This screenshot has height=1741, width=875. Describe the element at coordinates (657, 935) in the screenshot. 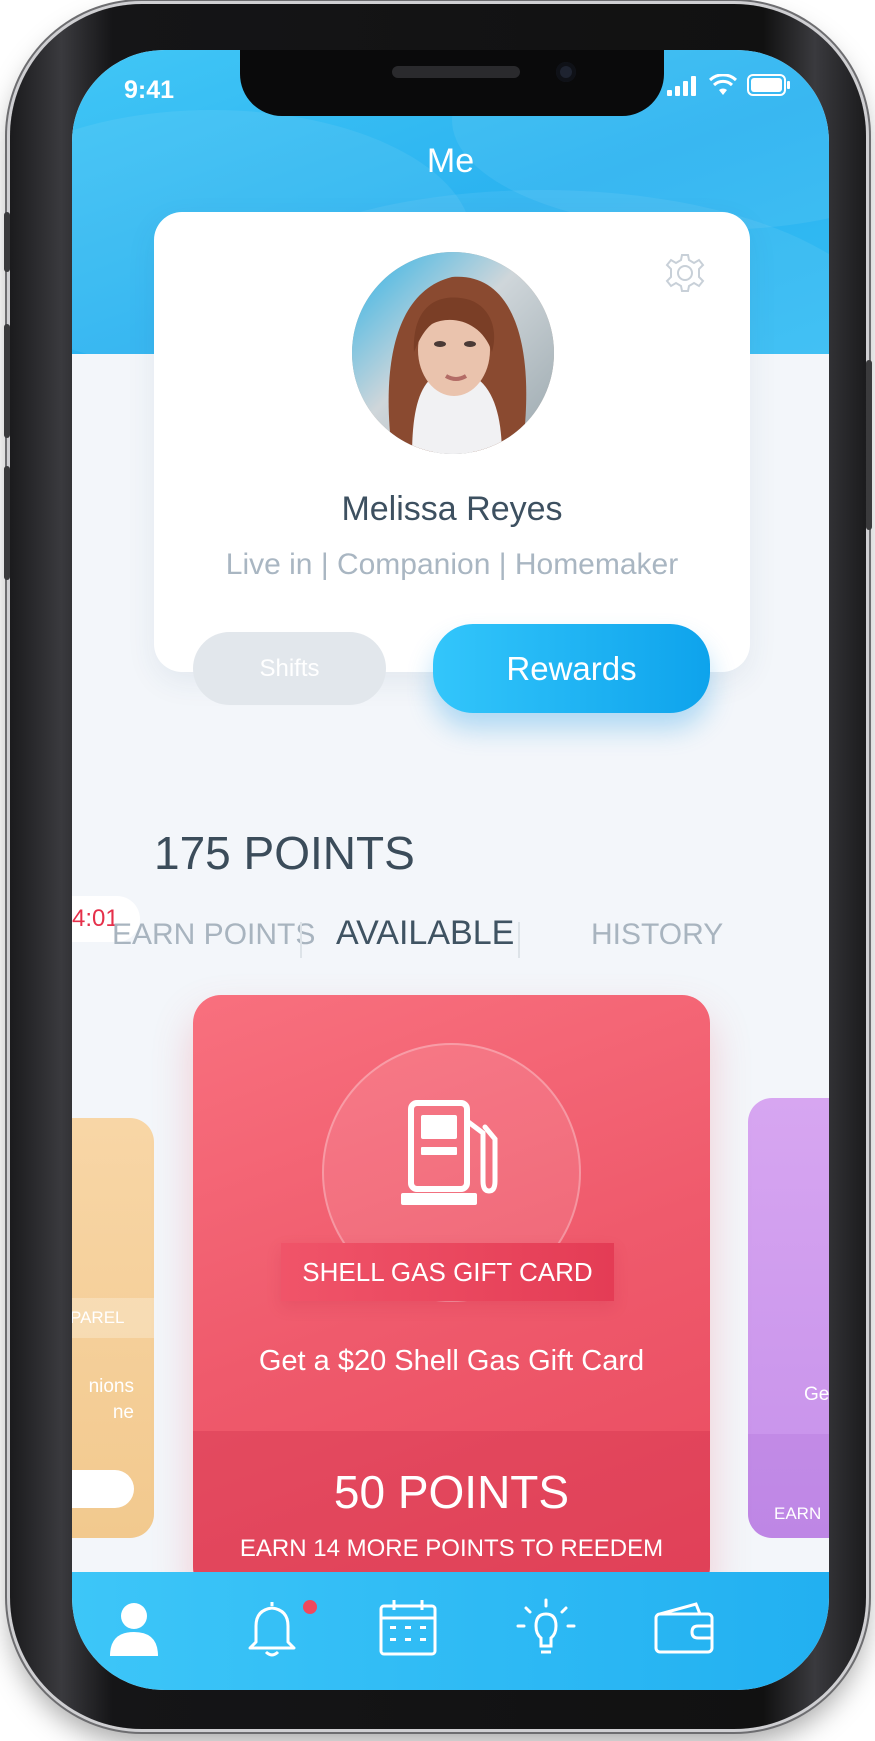

I see `subtab-history: HISTORY` at that location.